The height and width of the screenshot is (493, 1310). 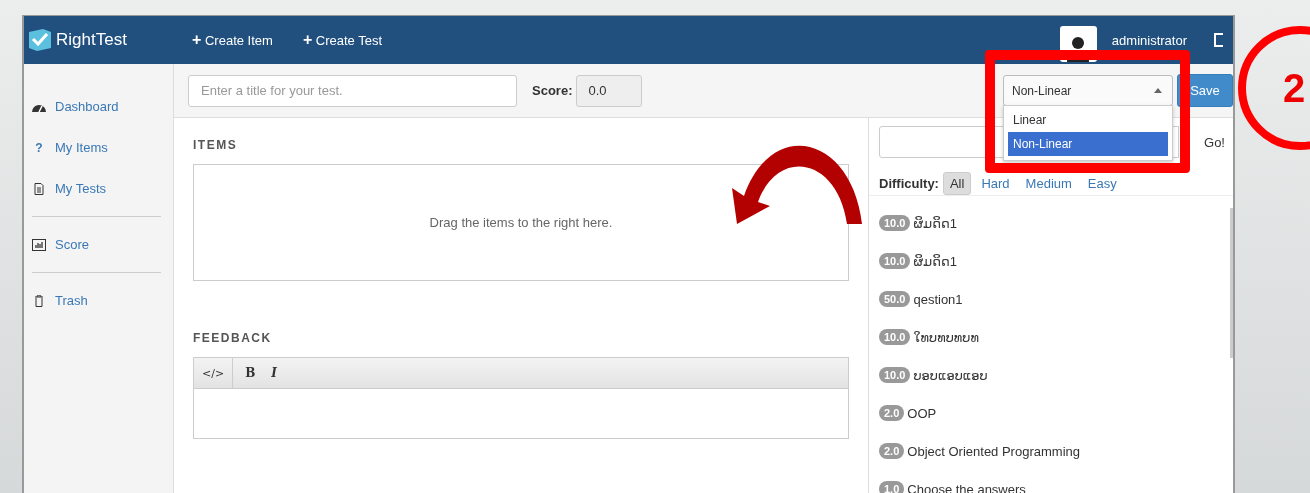 What do you see at coordinates (1231, 283) in the screenshot?
I see `scrollbar` at bounding box center [1231, 283].